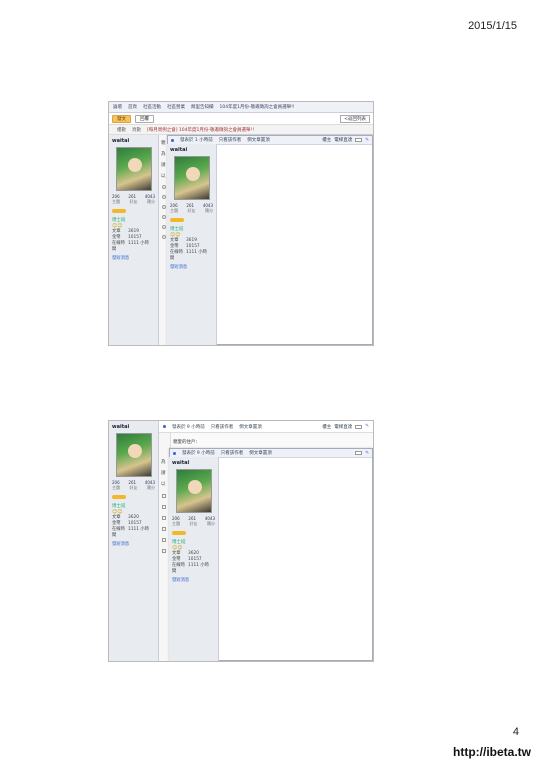 The image size is (543, 768). What do you see at coordinates (196, 140) in the screenshot?
I see `post-time: 發表於 1 小時前` at bounding box center [196, 140].